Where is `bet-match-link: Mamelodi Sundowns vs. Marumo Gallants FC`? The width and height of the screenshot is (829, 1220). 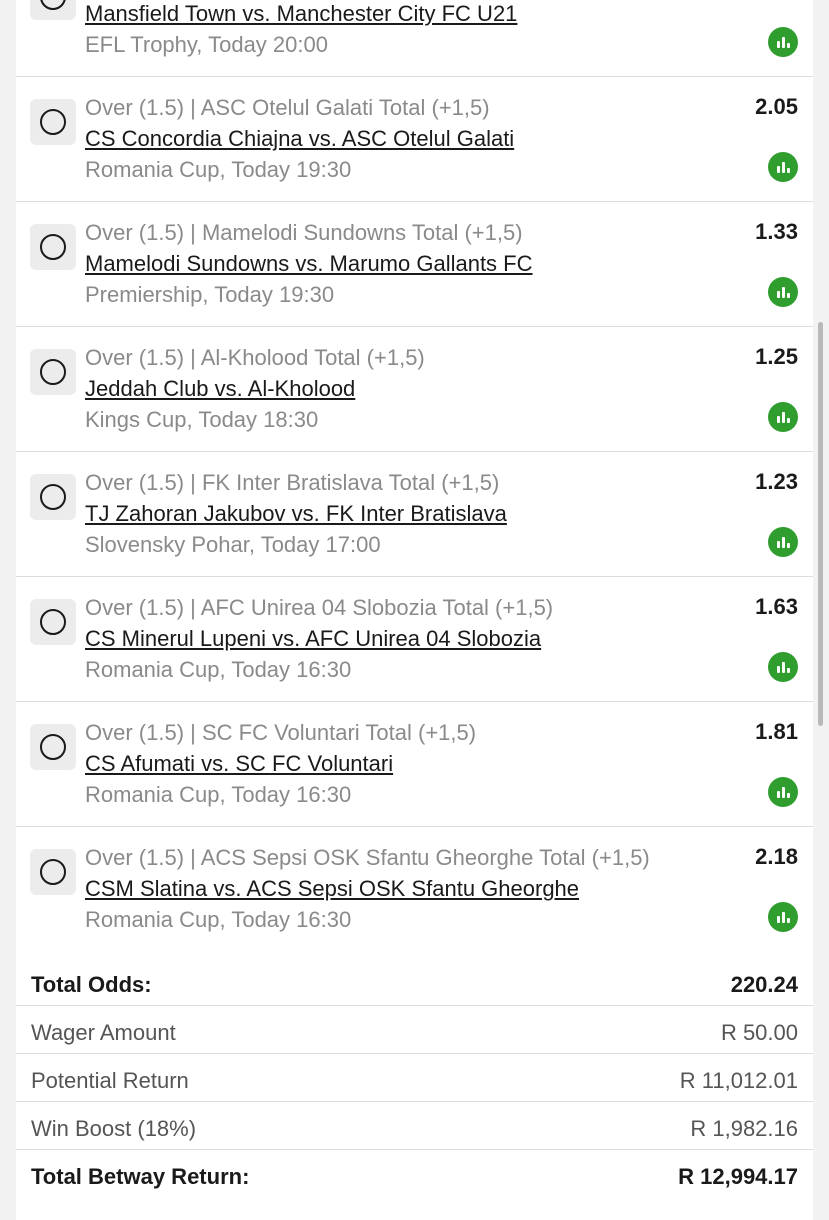
bet-match-link: Mamelodi Sundowns vs. Marumo Gallants FC is located at coordinates (309, 264).